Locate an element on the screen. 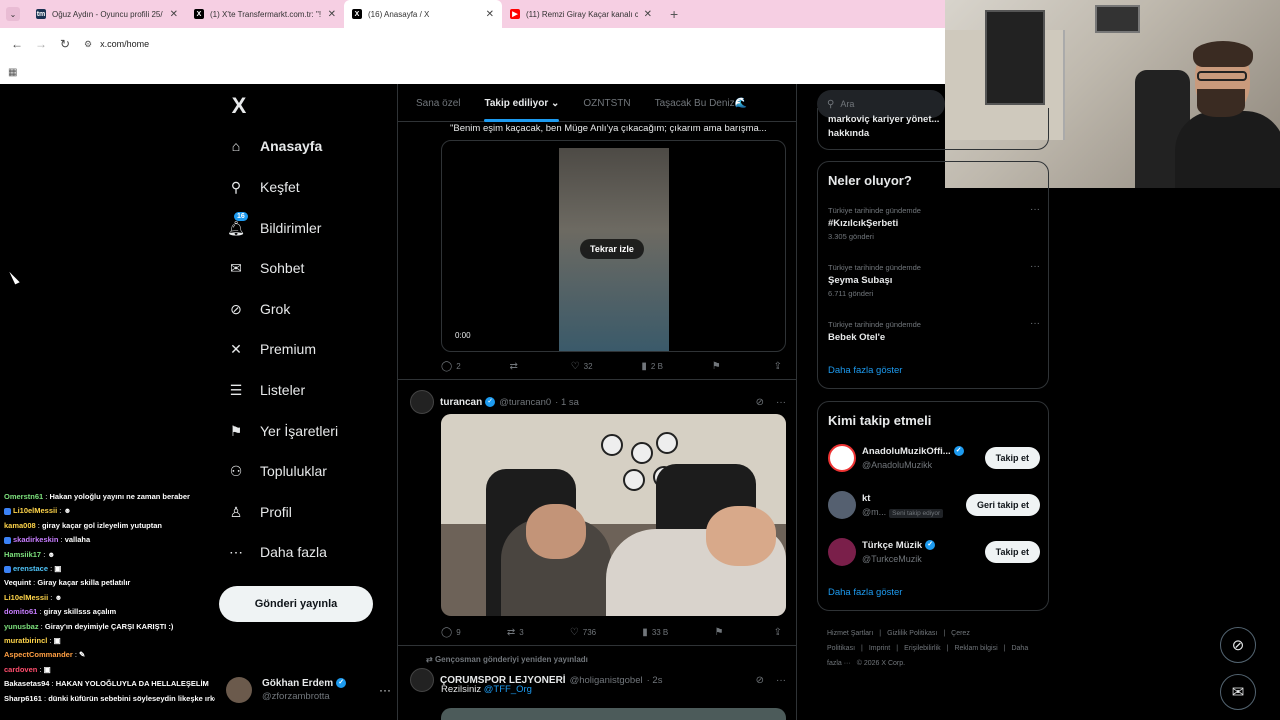 This screenshot has height=720, width=1280. feed-tab: Taşacak Bu Deniz🌊 is located at coordinates (701, 103).